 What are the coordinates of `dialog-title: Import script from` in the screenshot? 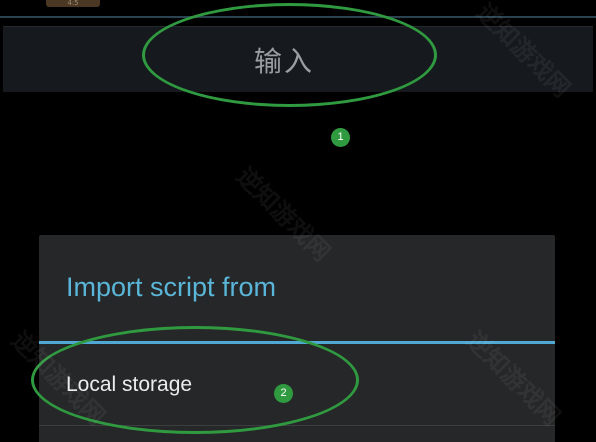 It's located at (171, 287).